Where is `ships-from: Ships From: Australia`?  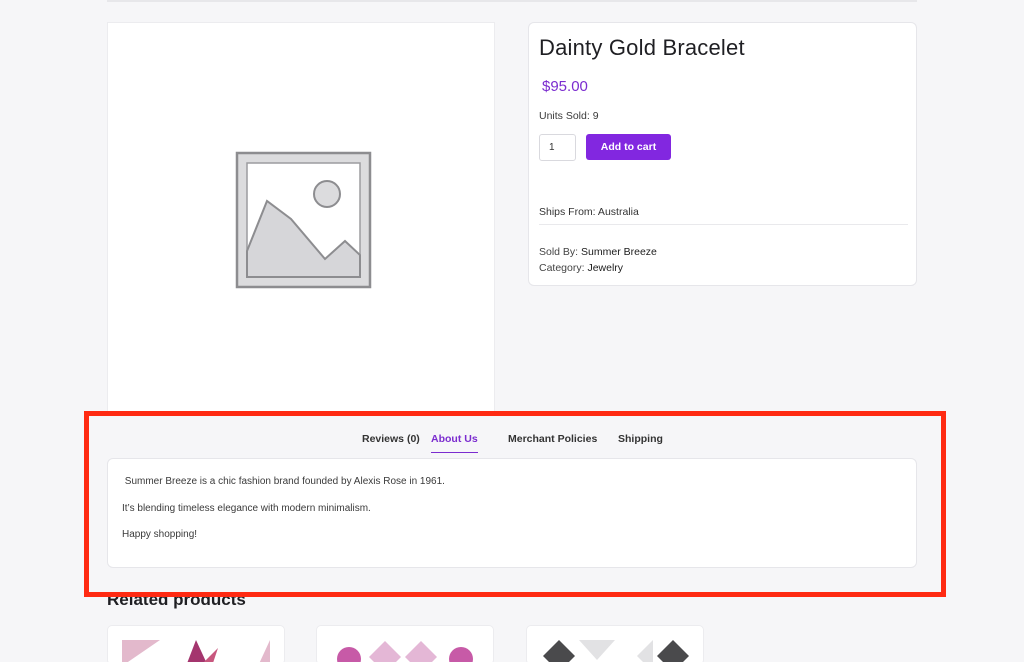 ships-from: Ships From: Australia is located at coordinates (589, 212).